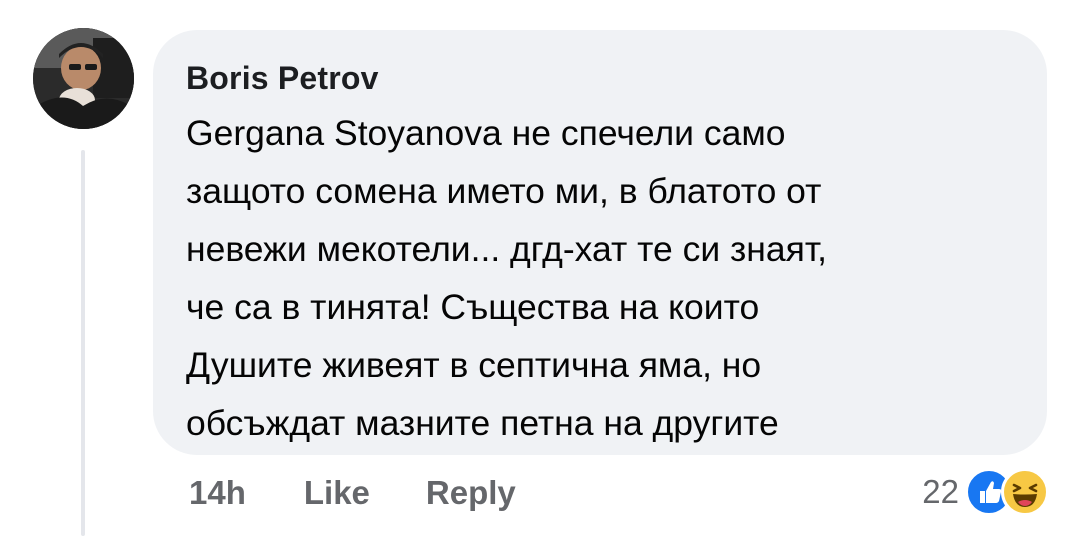  What do you see at coordinates (504, 191) in the screenshot?
I see `comment-line: защото сомена името ми, в блатото от` at bounding box center [504, 191].